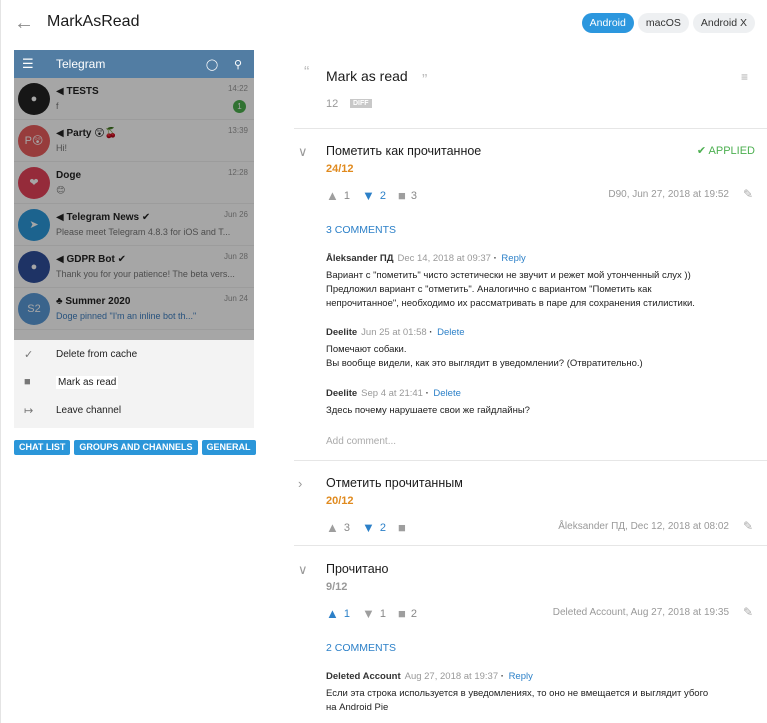  Describe the element at coordinates (530, 460) in the screenshot. I see `divider` at that location.